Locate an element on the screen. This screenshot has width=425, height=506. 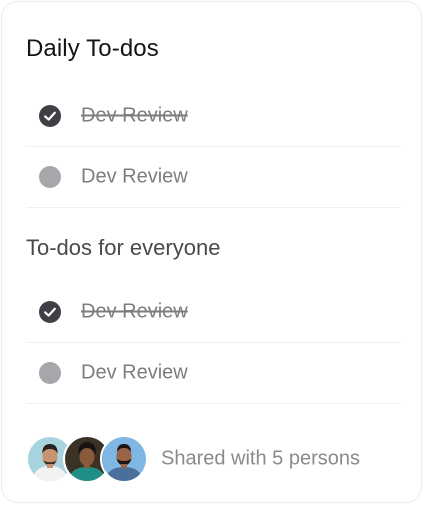
everyone-todos-title: To-dos for everyone is located at coordinates (123, 247).